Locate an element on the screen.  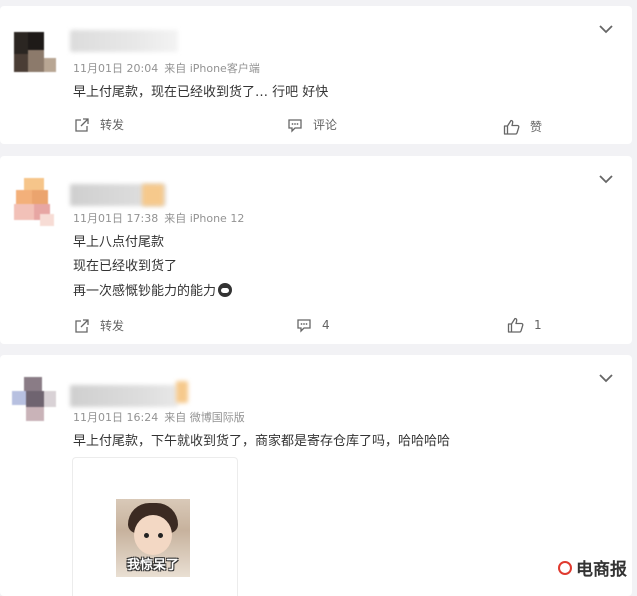
comment-image: 我惊呆了 is located at coordinates (155, 526).